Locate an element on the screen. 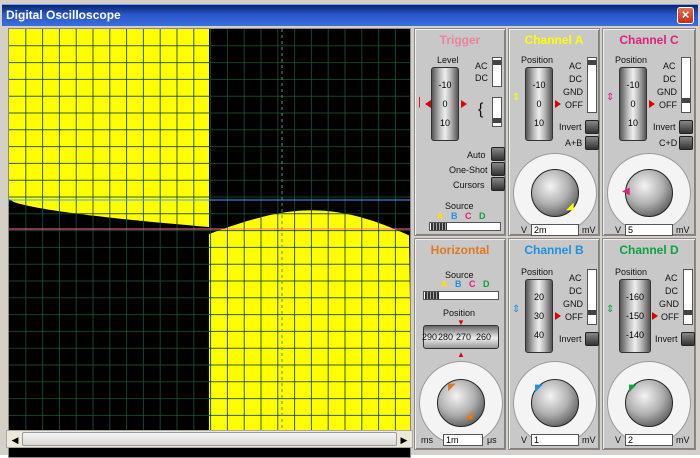 Image resolution: width=700 pixels, height=458 pixels. channel-b-ac: AC is located at coordinates (575, 278).